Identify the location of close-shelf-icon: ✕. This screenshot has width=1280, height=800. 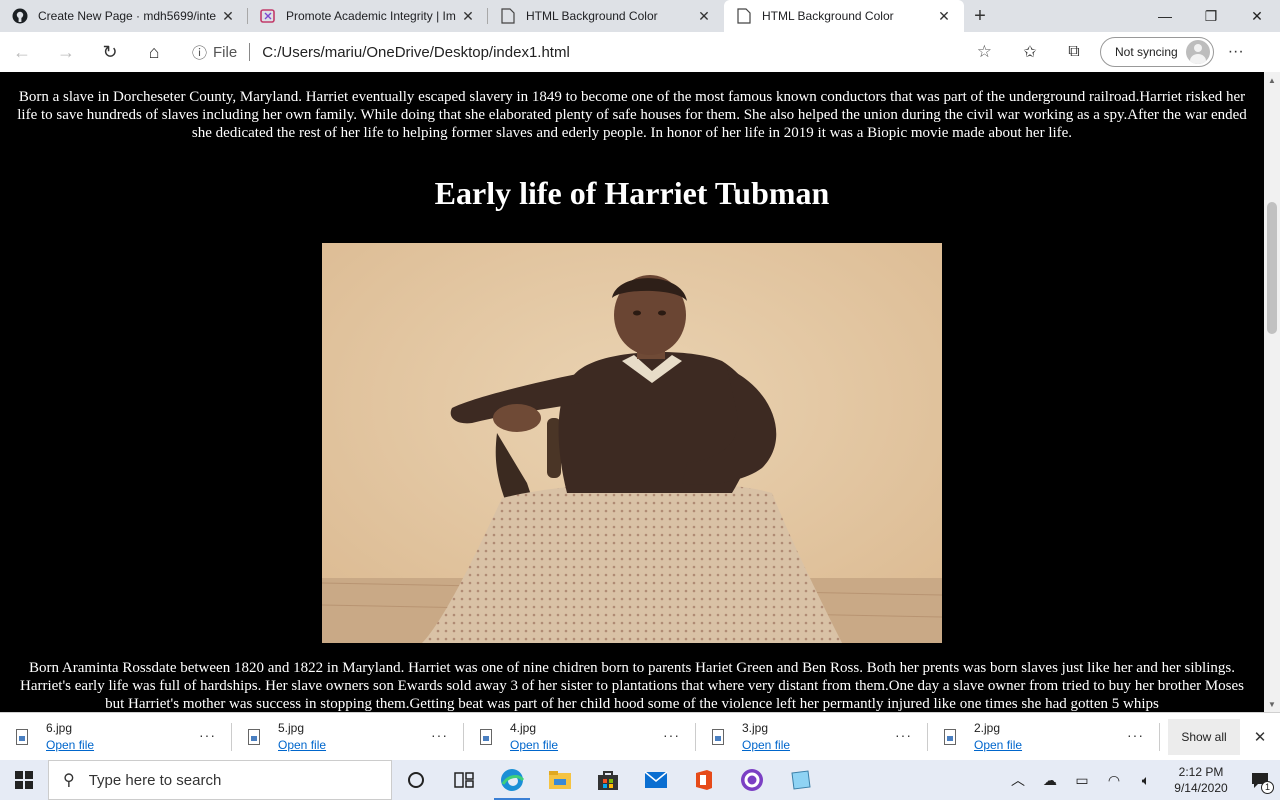
(1260, 737).